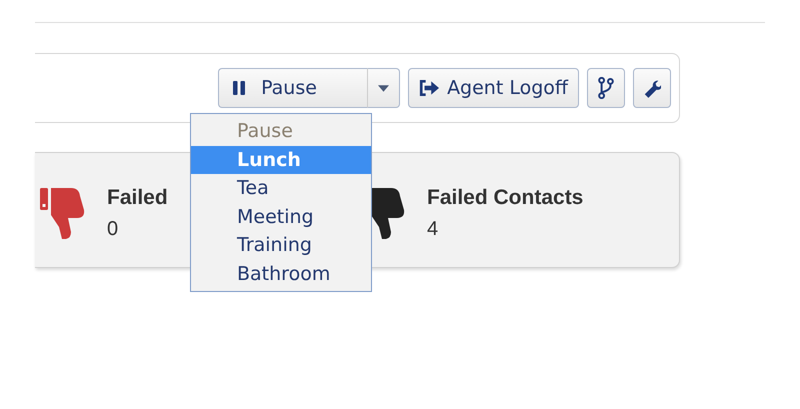 Image resolution: width=800 pixels, height=409 pixels. I want to click on caret-icon, so click(384, 88).